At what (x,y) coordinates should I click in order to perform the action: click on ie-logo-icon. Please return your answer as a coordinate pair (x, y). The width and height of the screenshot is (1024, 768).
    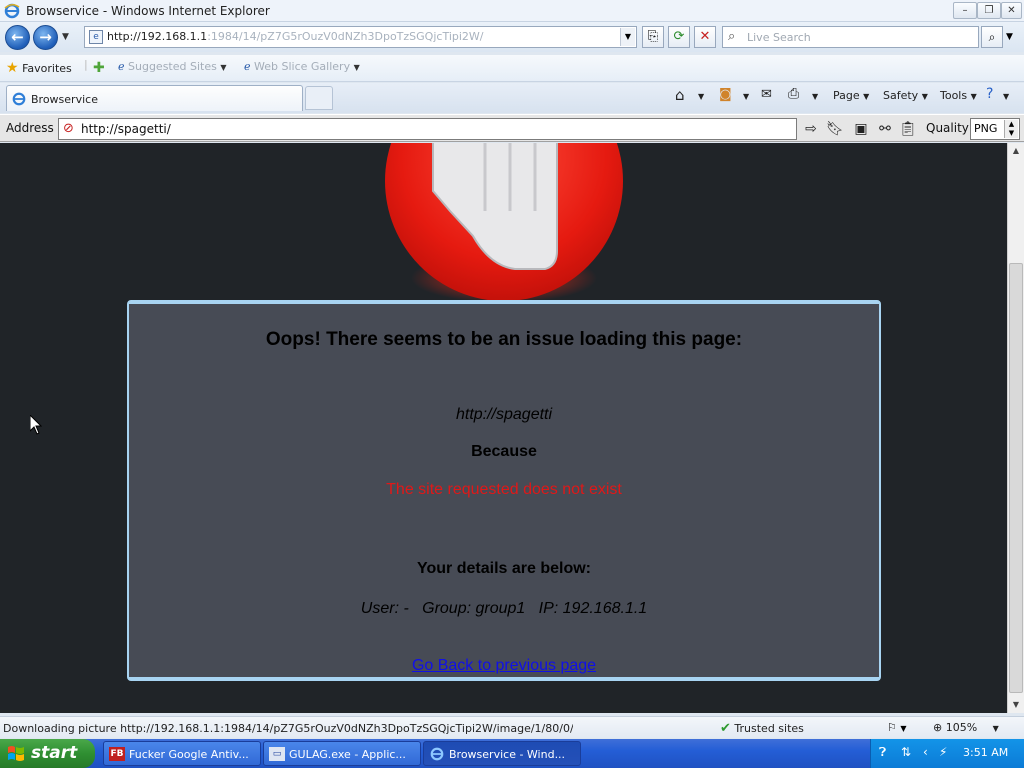
    Looking at the image, I should click on (12, 12).